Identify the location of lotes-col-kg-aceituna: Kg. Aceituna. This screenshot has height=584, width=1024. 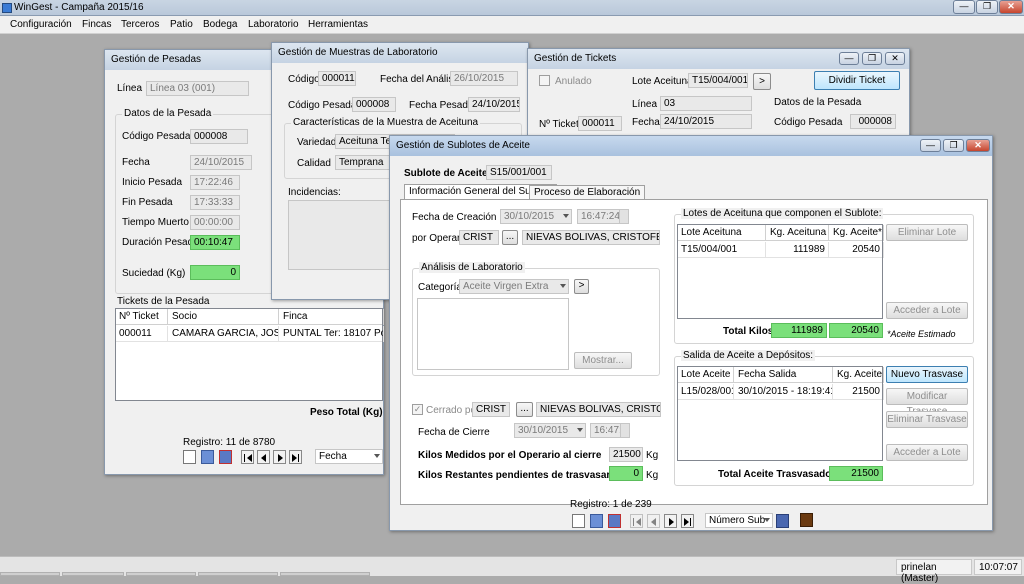
(798, 233).